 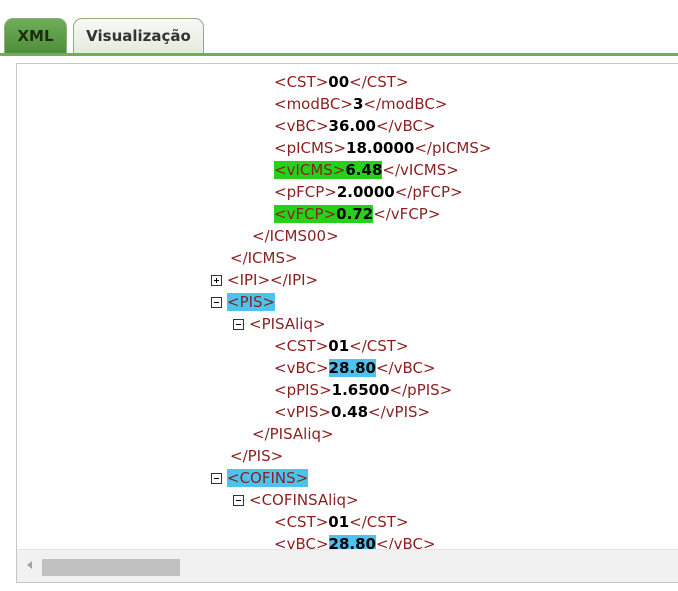 I want to click on highlight-blue: <PIS>, so click(x=251, y=302).